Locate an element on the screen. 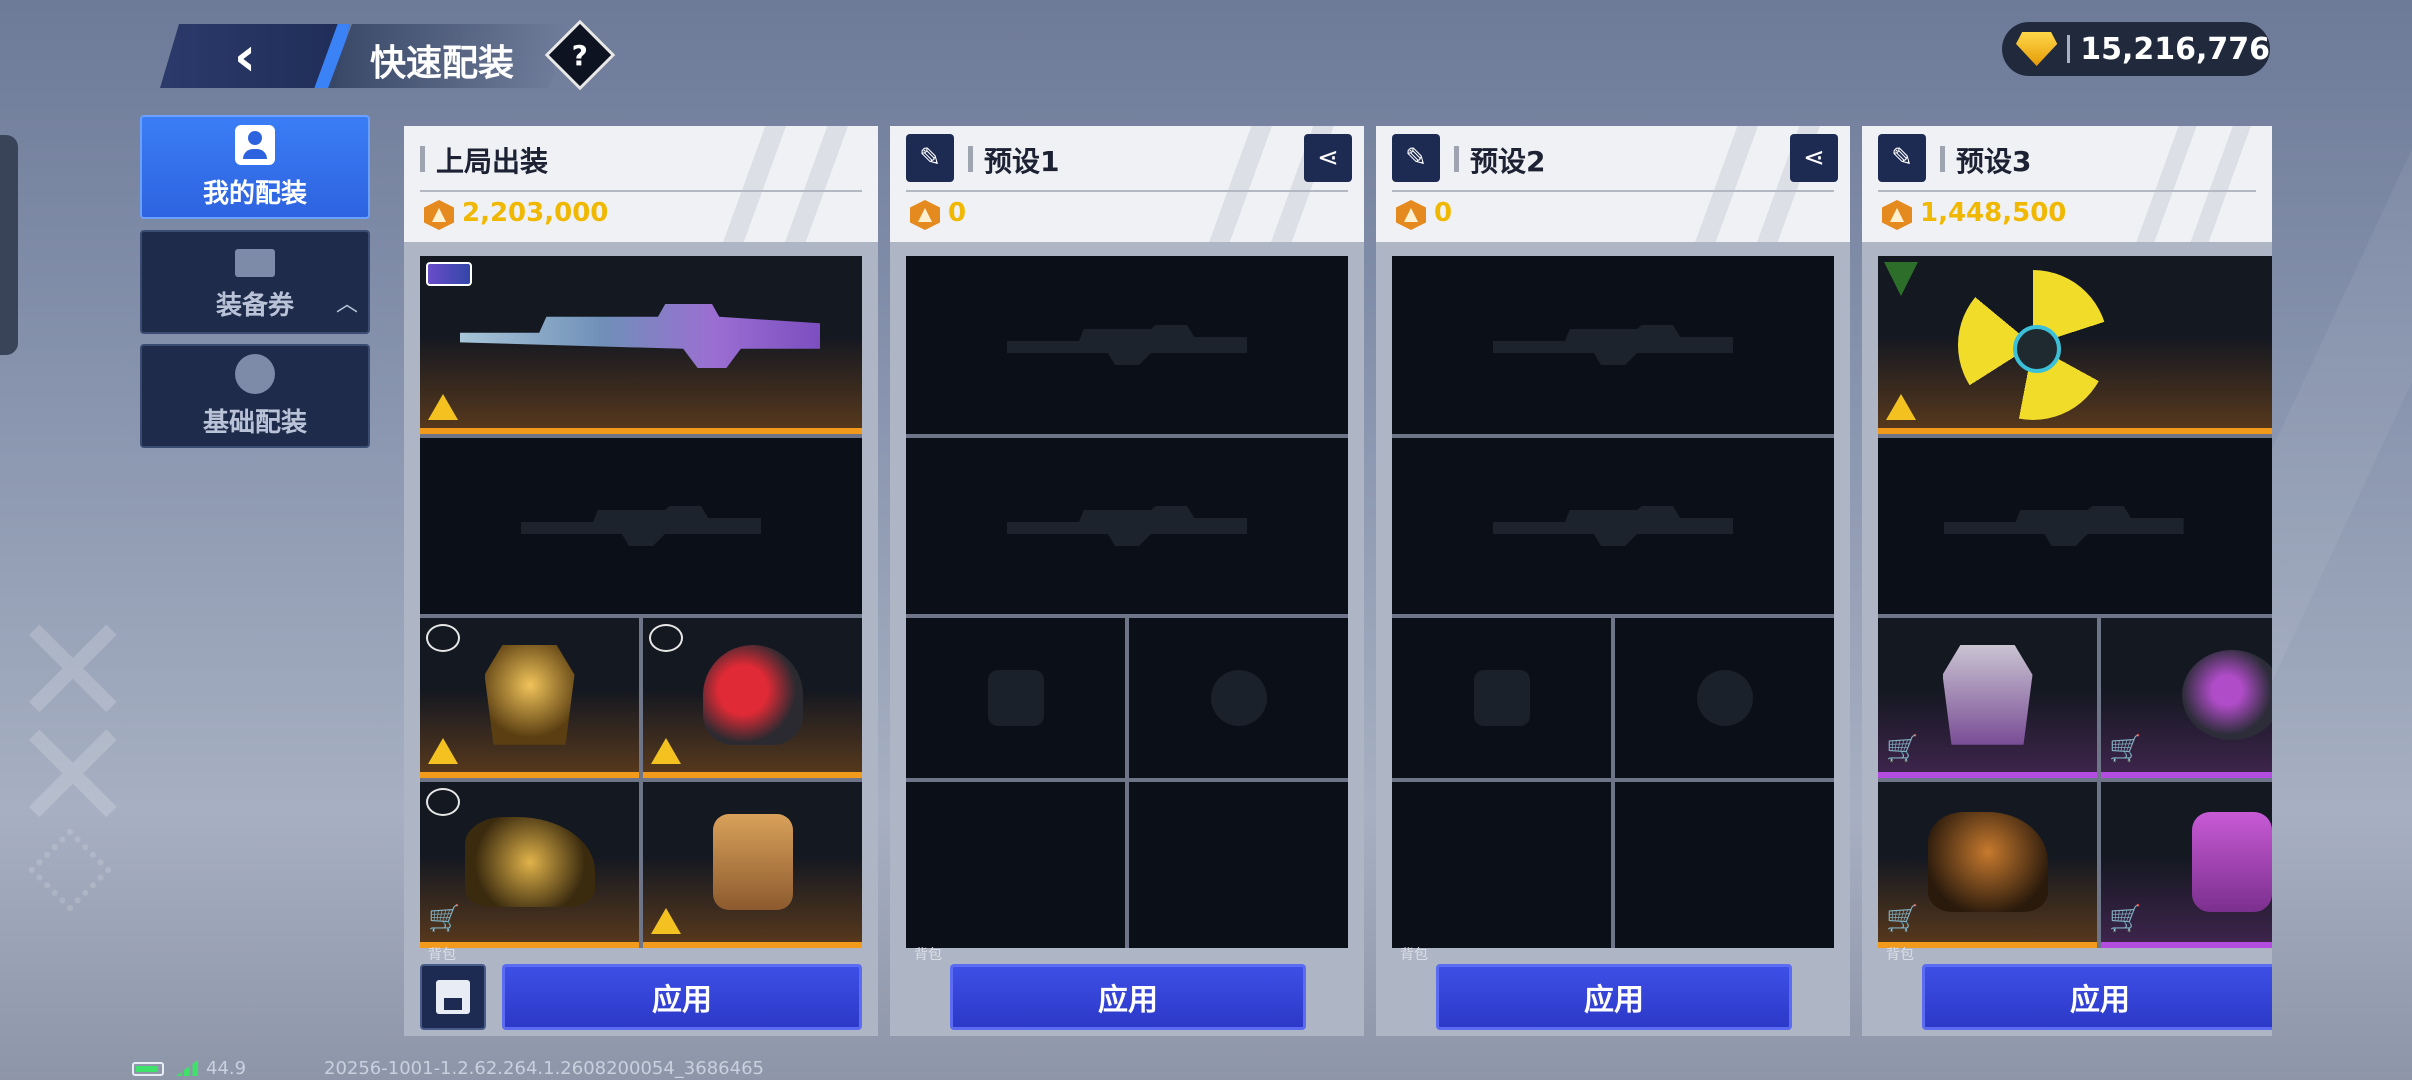 This screenshot has width=2412, height=1080. sniper-rifle-image is located at coordinates (640, 336).